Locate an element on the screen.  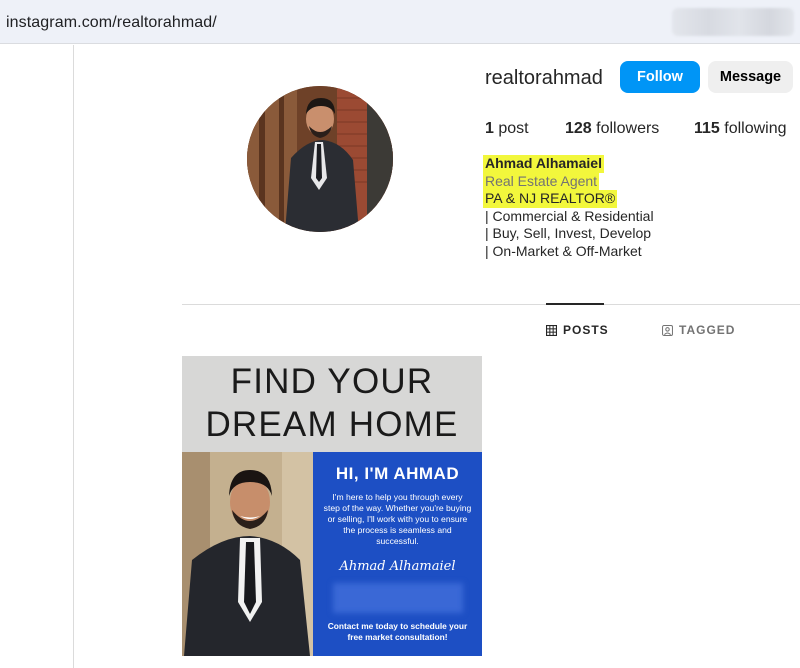
url-text: instagram.com/realtorahmad/ is located at coordinates (111, 23).